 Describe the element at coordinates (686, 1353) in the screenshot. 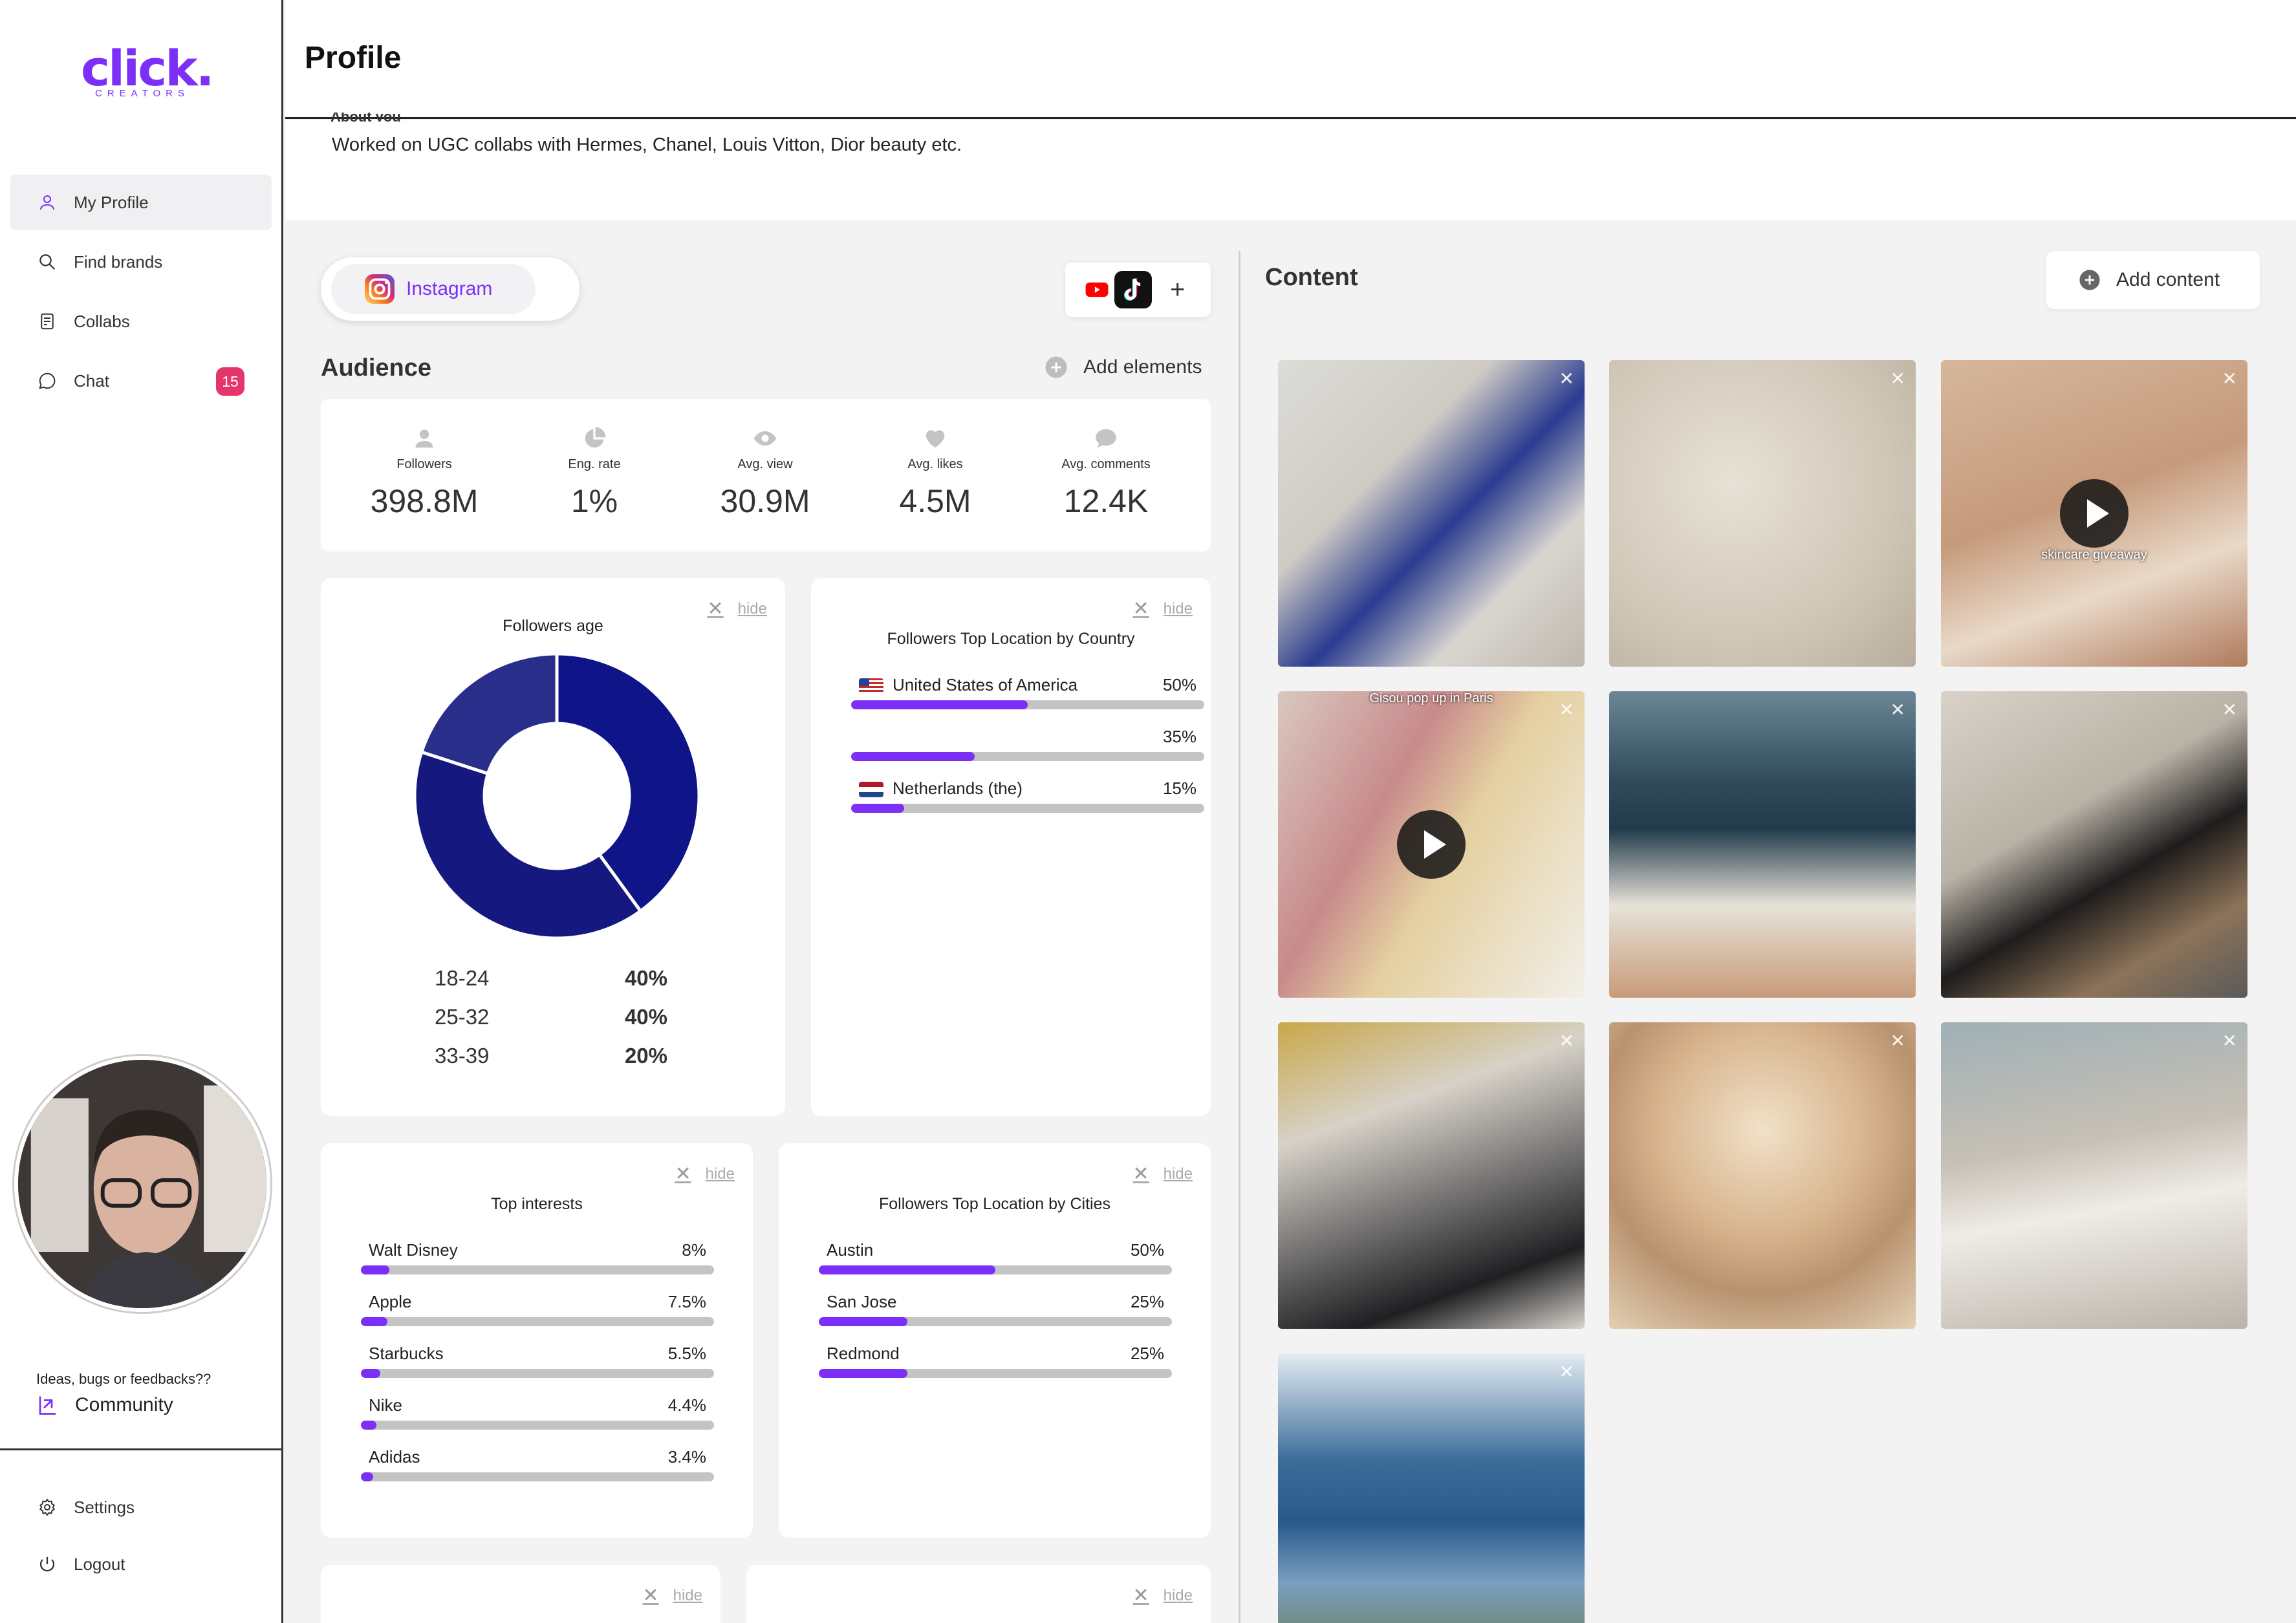

I see `bar-value: 5.5%` at that location.